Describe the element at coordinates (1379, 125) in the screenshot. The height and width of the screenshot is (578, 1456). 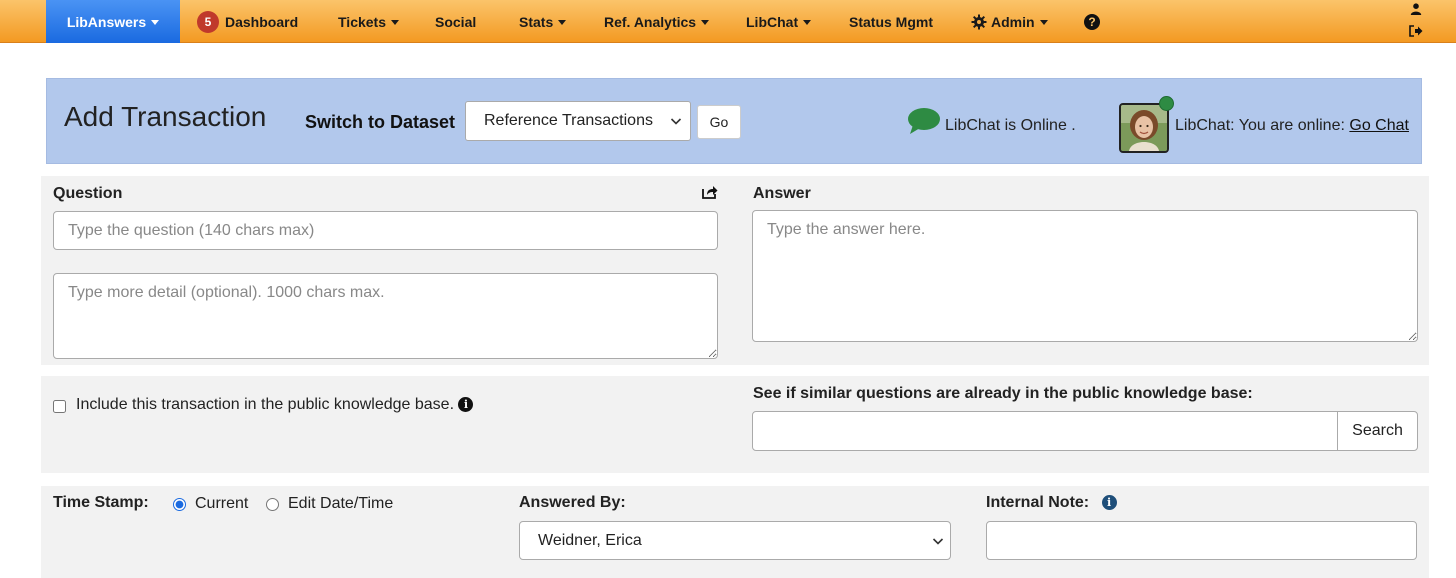
I see `go-chat-link: Go Chat` at that location.